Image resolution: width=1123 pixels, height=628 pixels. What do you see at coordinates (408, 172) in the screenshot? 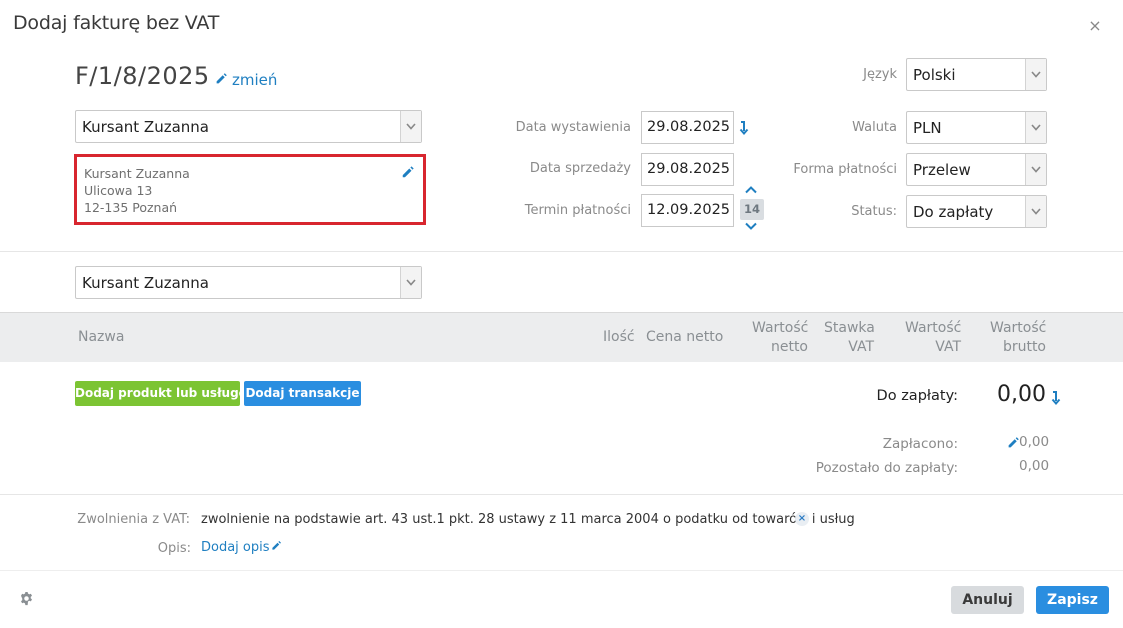
I see `edit-address-pencil-icon` at bounding box center [408, 172].